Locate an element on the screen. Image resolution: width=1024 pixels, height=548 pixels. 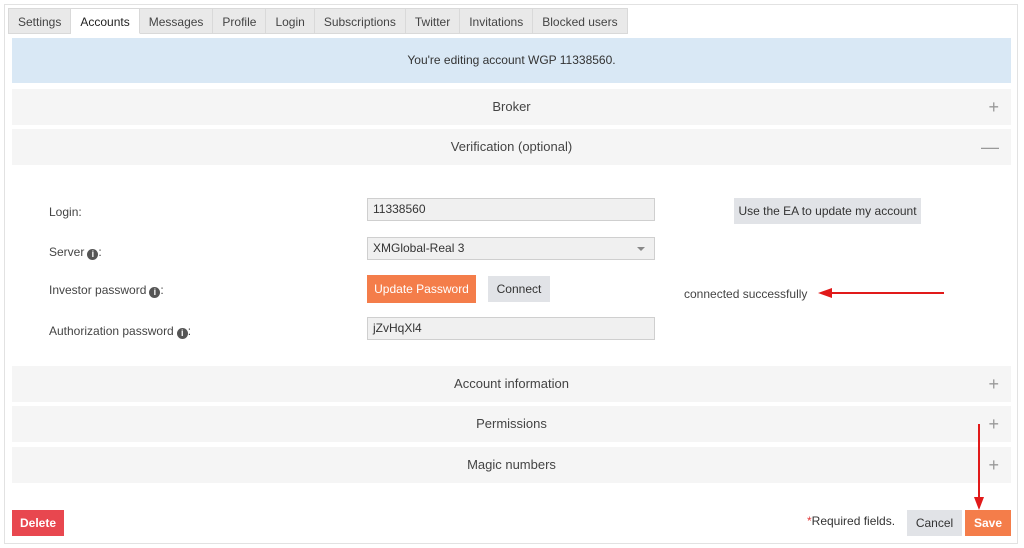
section-account-information-title: Account information is located at coordinates (511, 383).